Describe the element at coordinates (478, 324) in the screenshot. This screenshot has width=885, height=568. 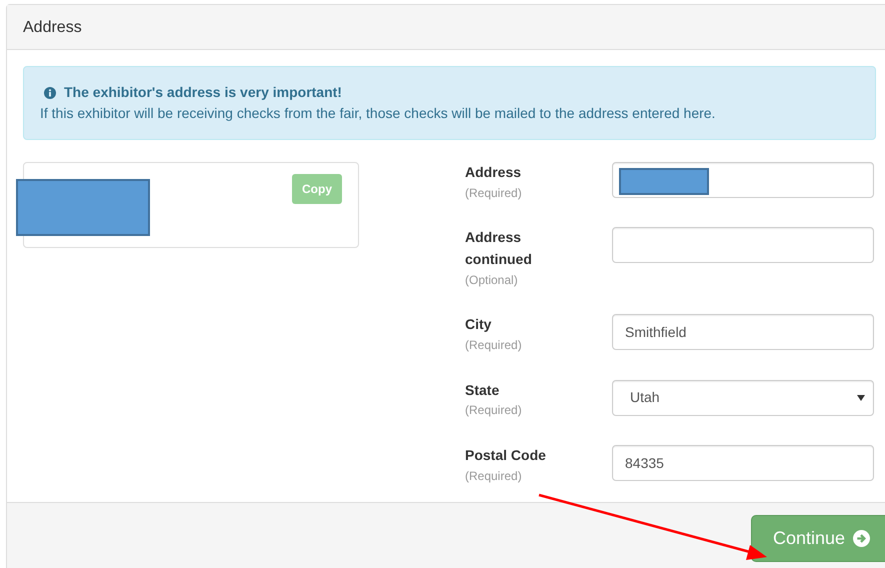
I see `field-label: City` at that location.